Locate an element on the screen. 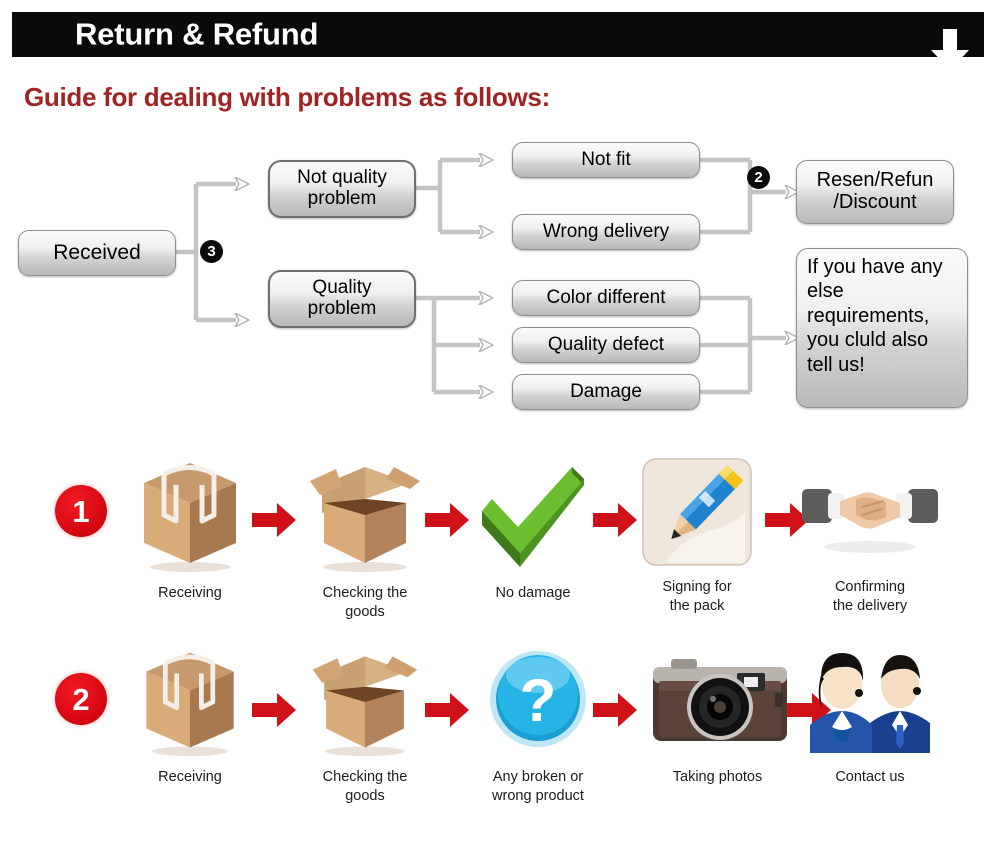  flow-box-damage: Damage is located at coordinates (606, 392).